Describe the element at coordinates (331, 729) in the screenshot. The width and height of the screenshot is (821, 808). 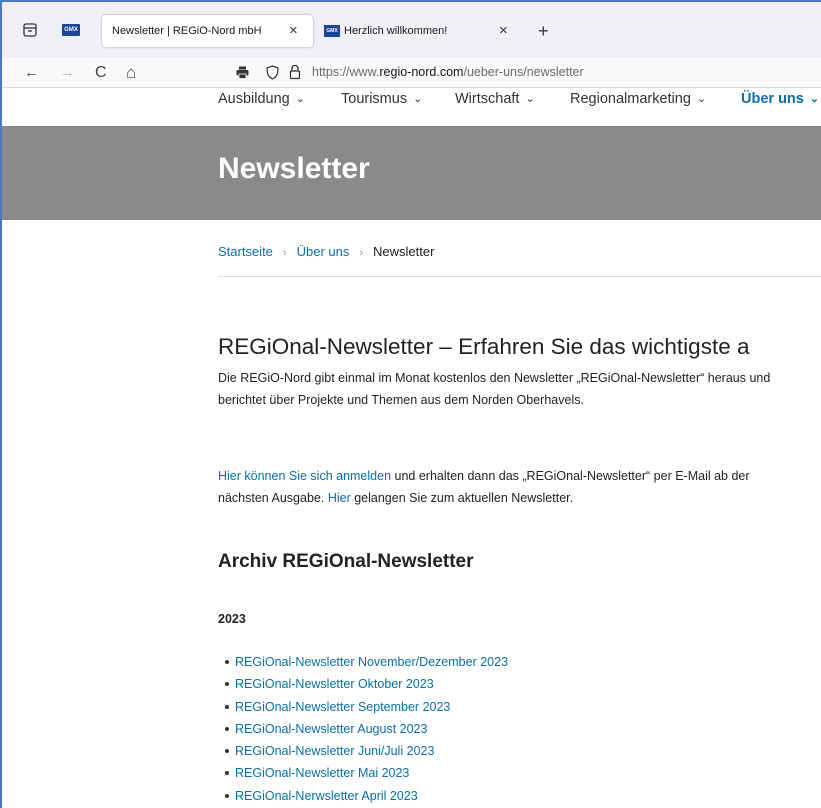
I see `archive-link-aug-2023: REGiOnal-Newsletter August 2023` at that location.